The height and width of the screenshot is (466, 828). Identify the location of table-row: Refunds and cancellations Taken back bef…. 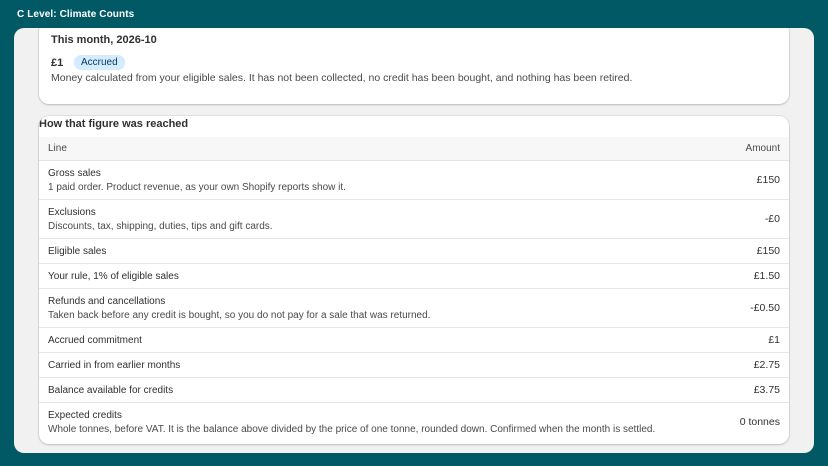
(414, 308).